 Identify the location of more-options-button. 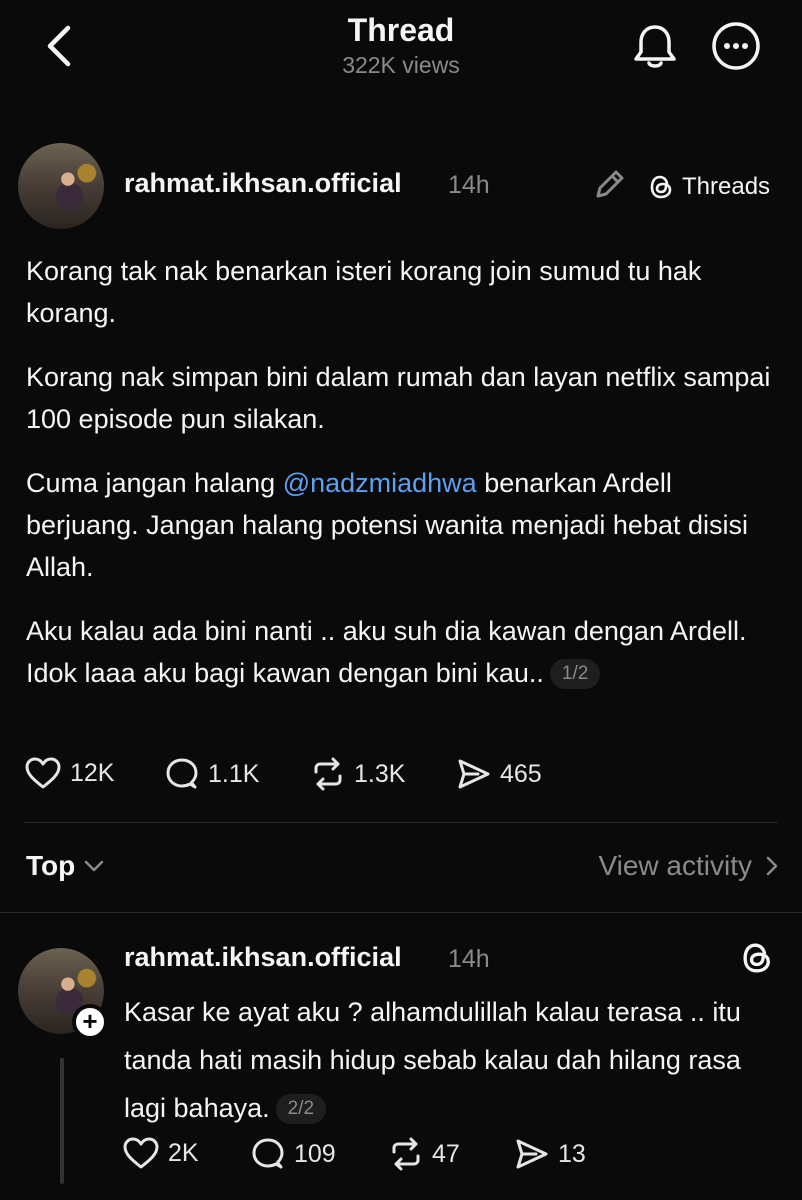
(736, 46).